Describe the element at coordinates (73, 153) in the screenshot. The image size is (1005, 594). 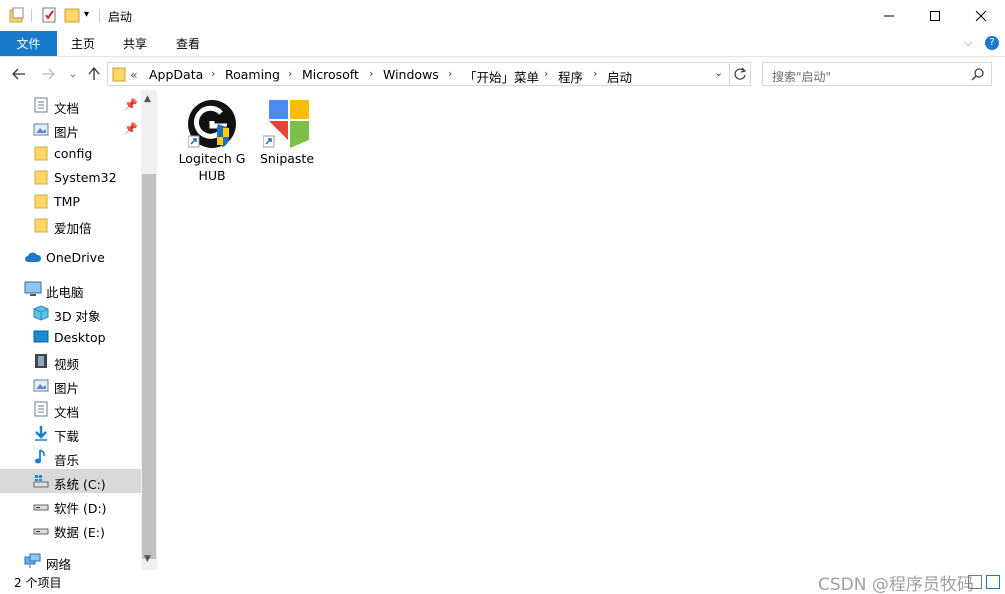
I see `nav-item-label: config` at that location.